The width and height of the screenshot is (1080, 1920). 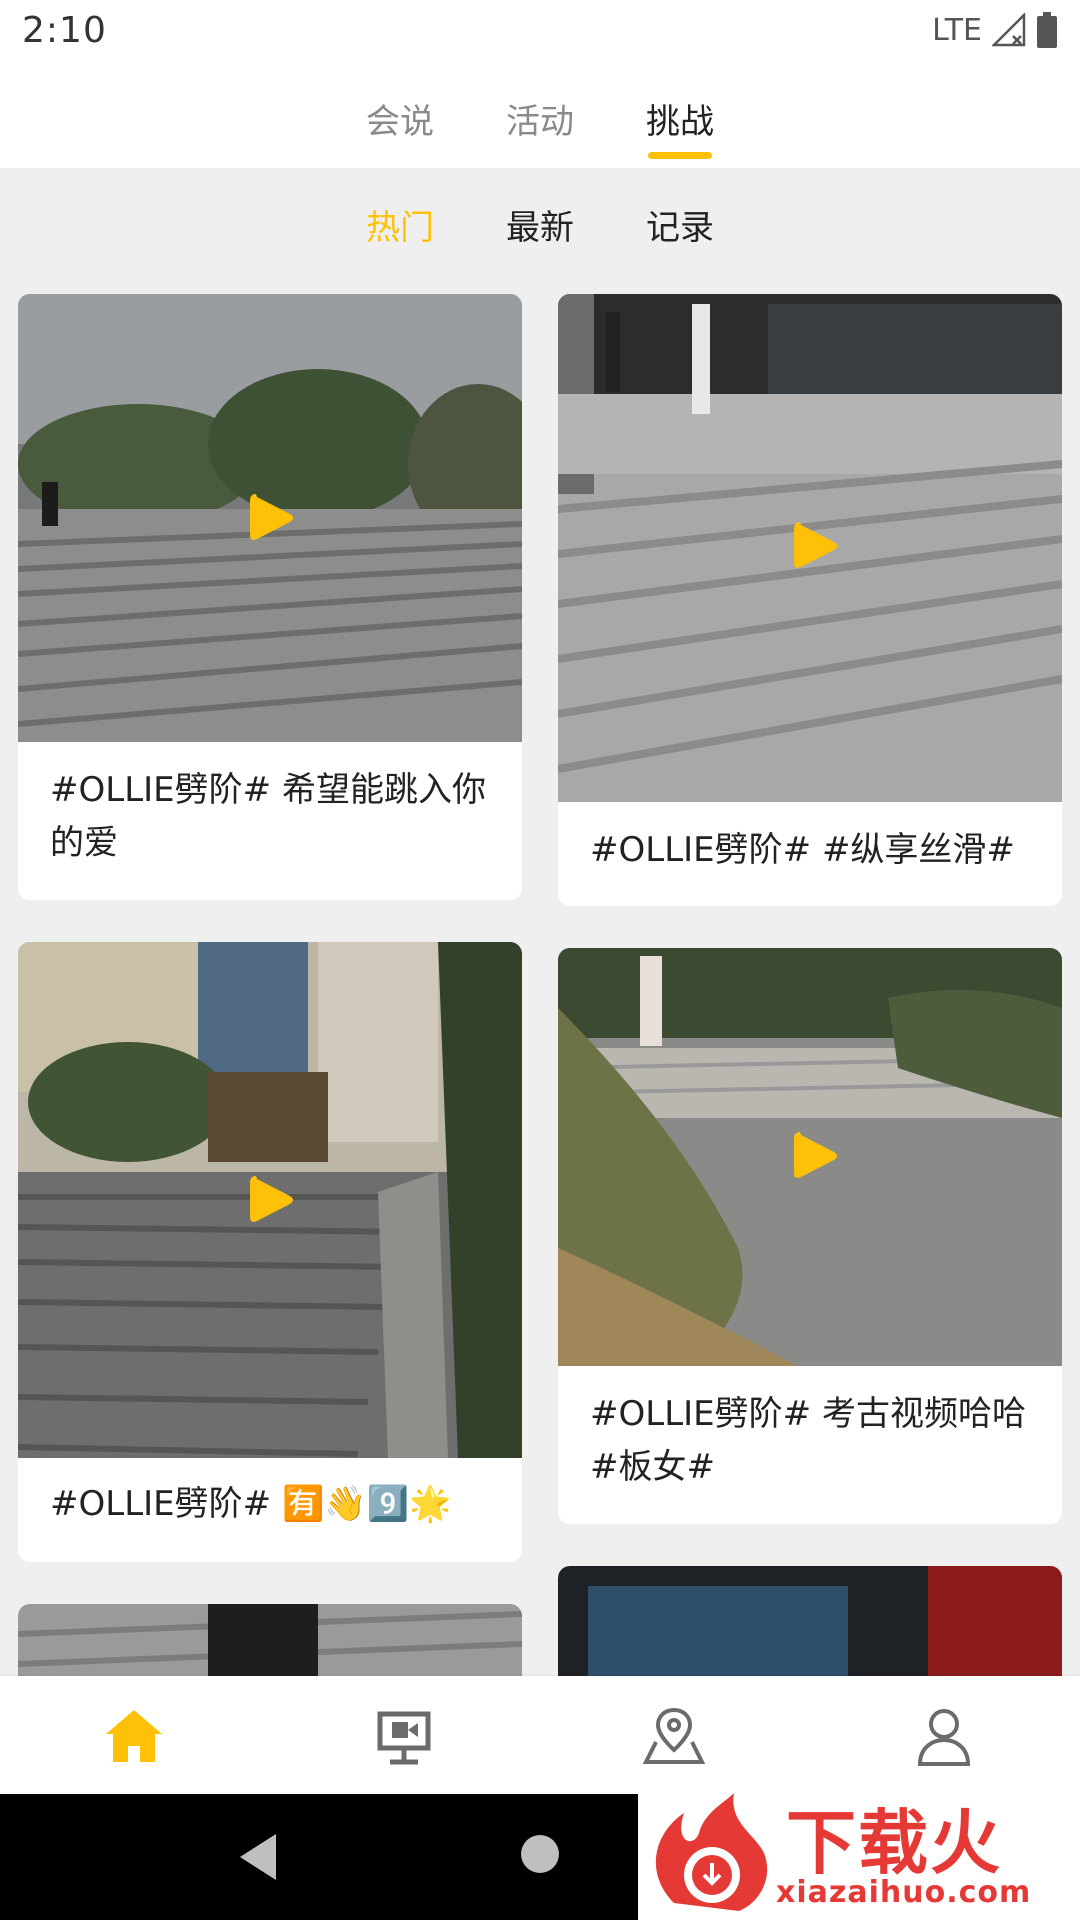 What do you see at coordinates (680, 224) in the screenshot?
I see `subtab-records: 记录` at bounding box center [680, 224].